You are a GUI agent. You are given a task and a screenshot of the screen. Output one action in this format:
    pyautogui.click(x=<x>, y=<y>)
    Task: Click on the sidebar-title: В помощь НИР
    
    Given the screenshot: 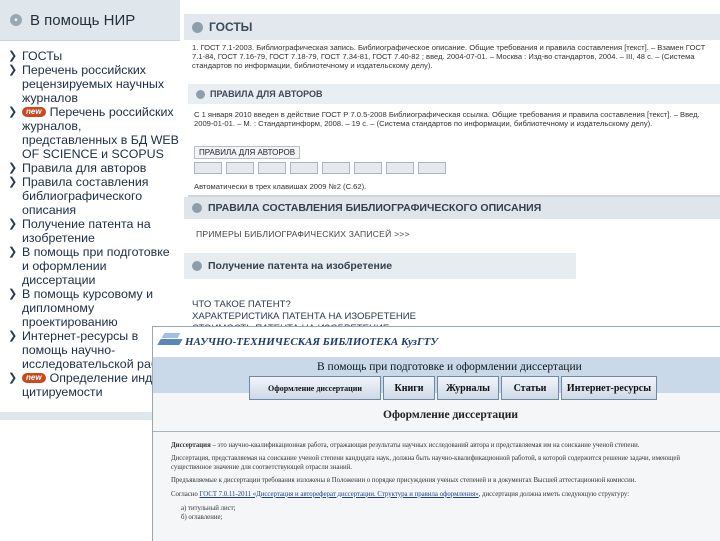 What is the action you would take?
    pyautogui.click(x=83, y=20)
    